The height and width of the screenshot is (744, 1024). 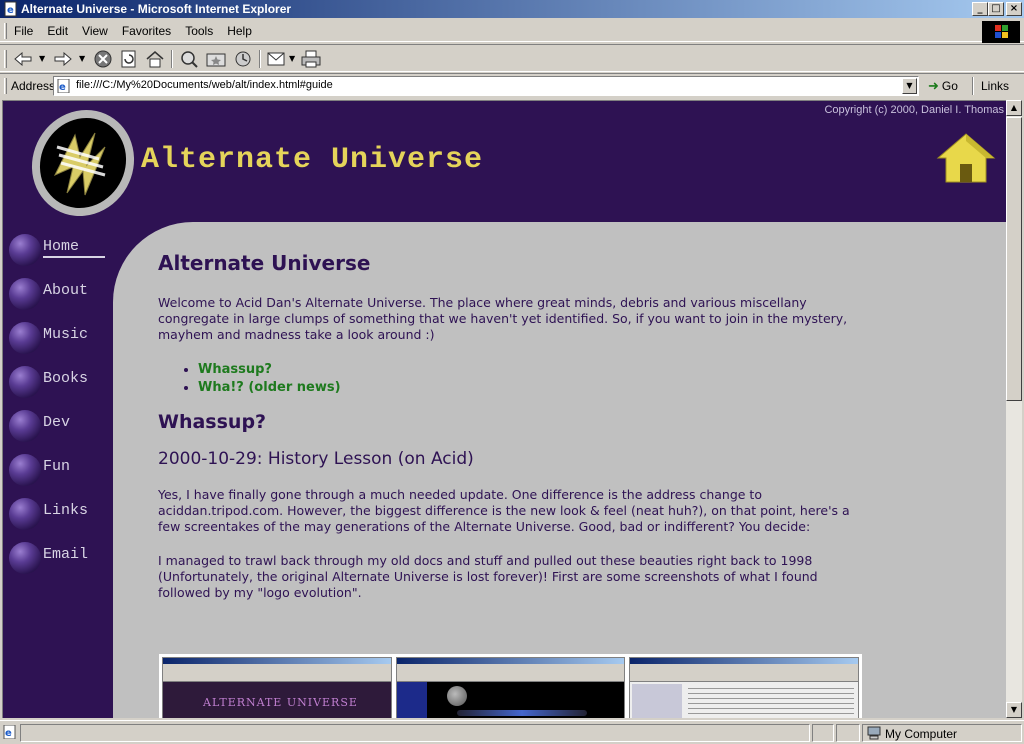 I want to click on alternate-universe-logo-icon, so click(x=82, y=162).